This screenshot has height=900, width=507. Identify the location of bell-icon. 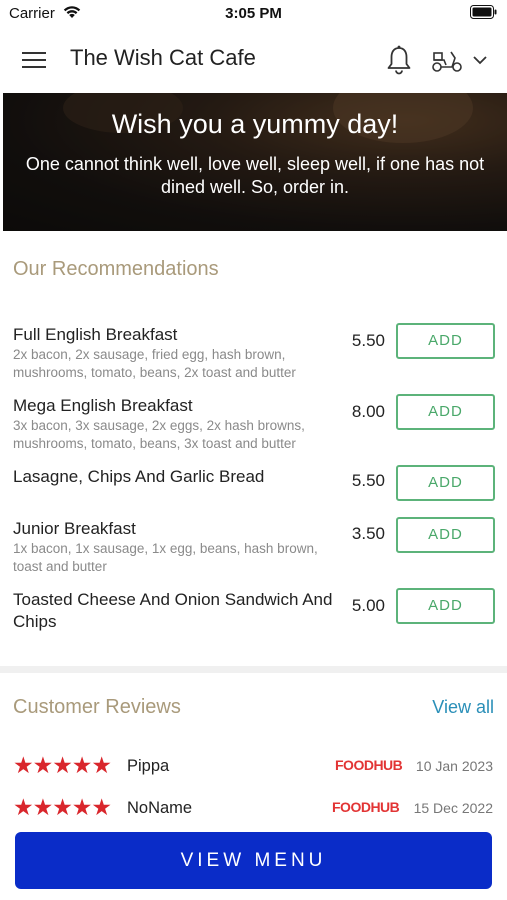
(399, 60).